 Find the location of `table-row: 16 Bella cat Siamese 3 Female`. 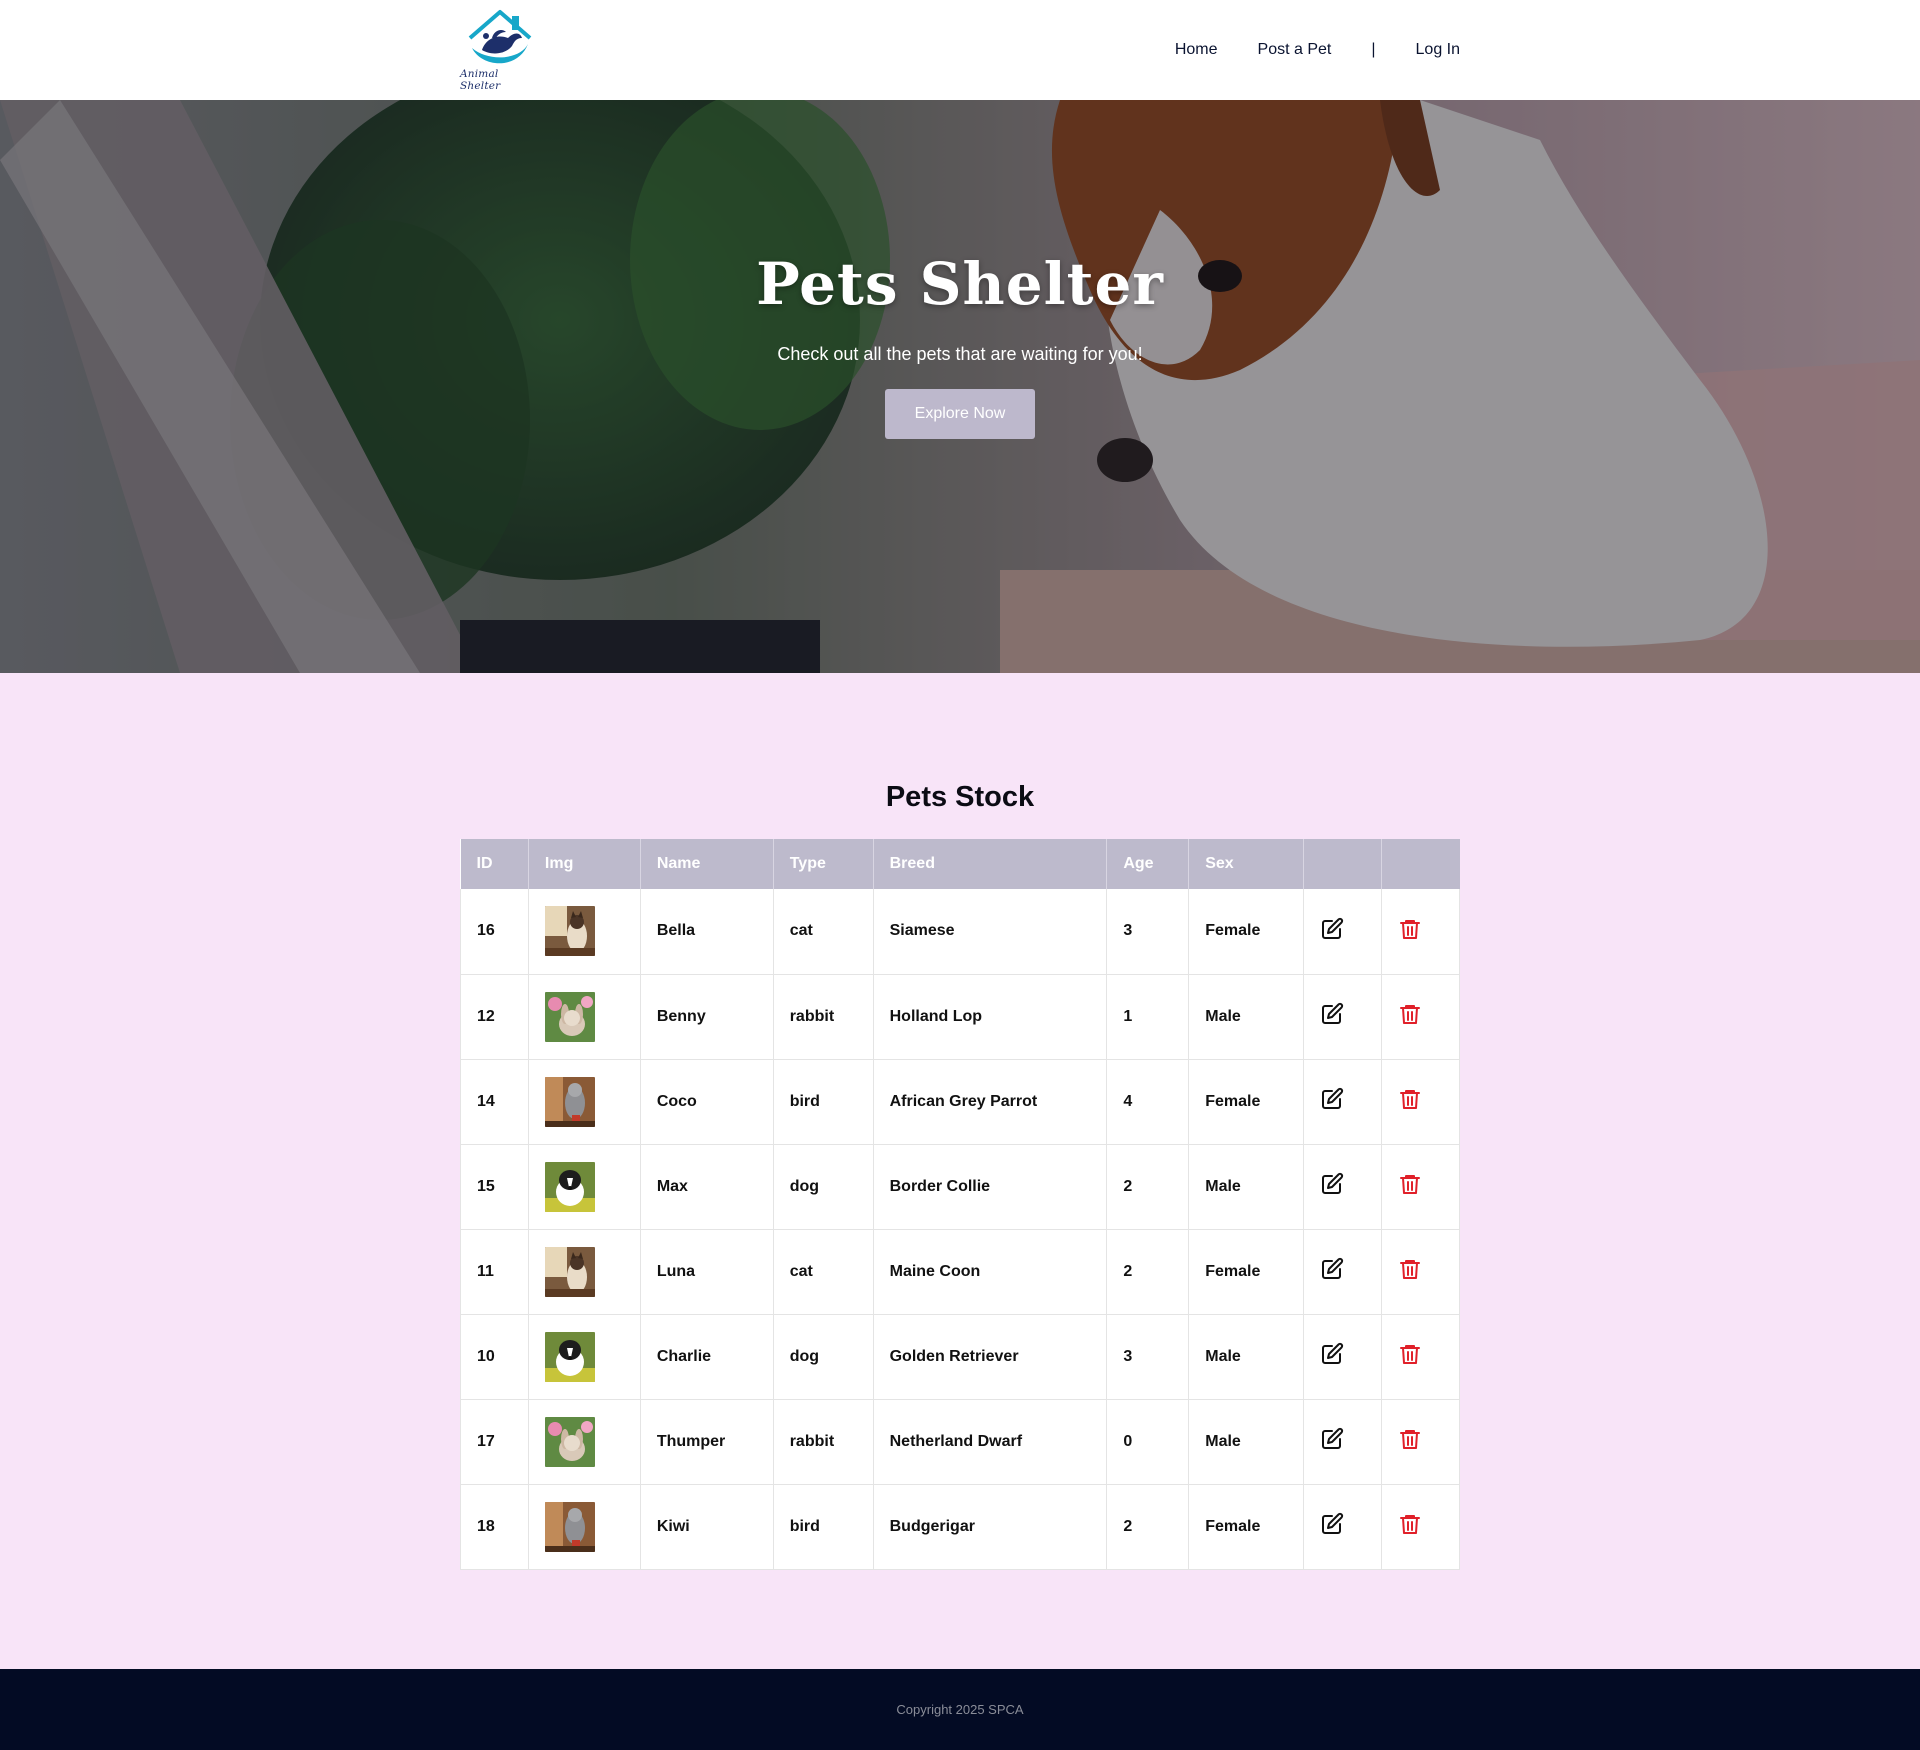

table-row: 16 Bella cat Siamese 3 Female is located at coordinates (960, 931).